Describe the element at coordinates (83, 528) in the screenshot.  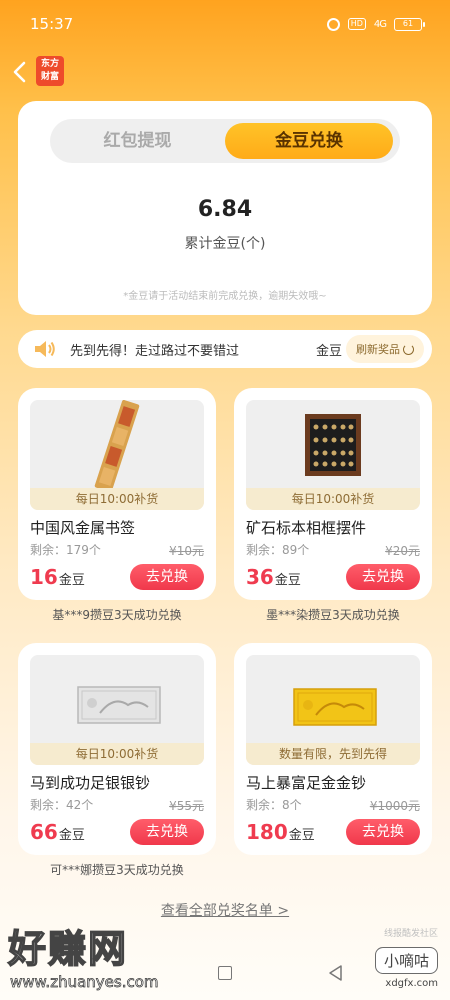
I see `prize-name: 中国风金属书签` at that location.